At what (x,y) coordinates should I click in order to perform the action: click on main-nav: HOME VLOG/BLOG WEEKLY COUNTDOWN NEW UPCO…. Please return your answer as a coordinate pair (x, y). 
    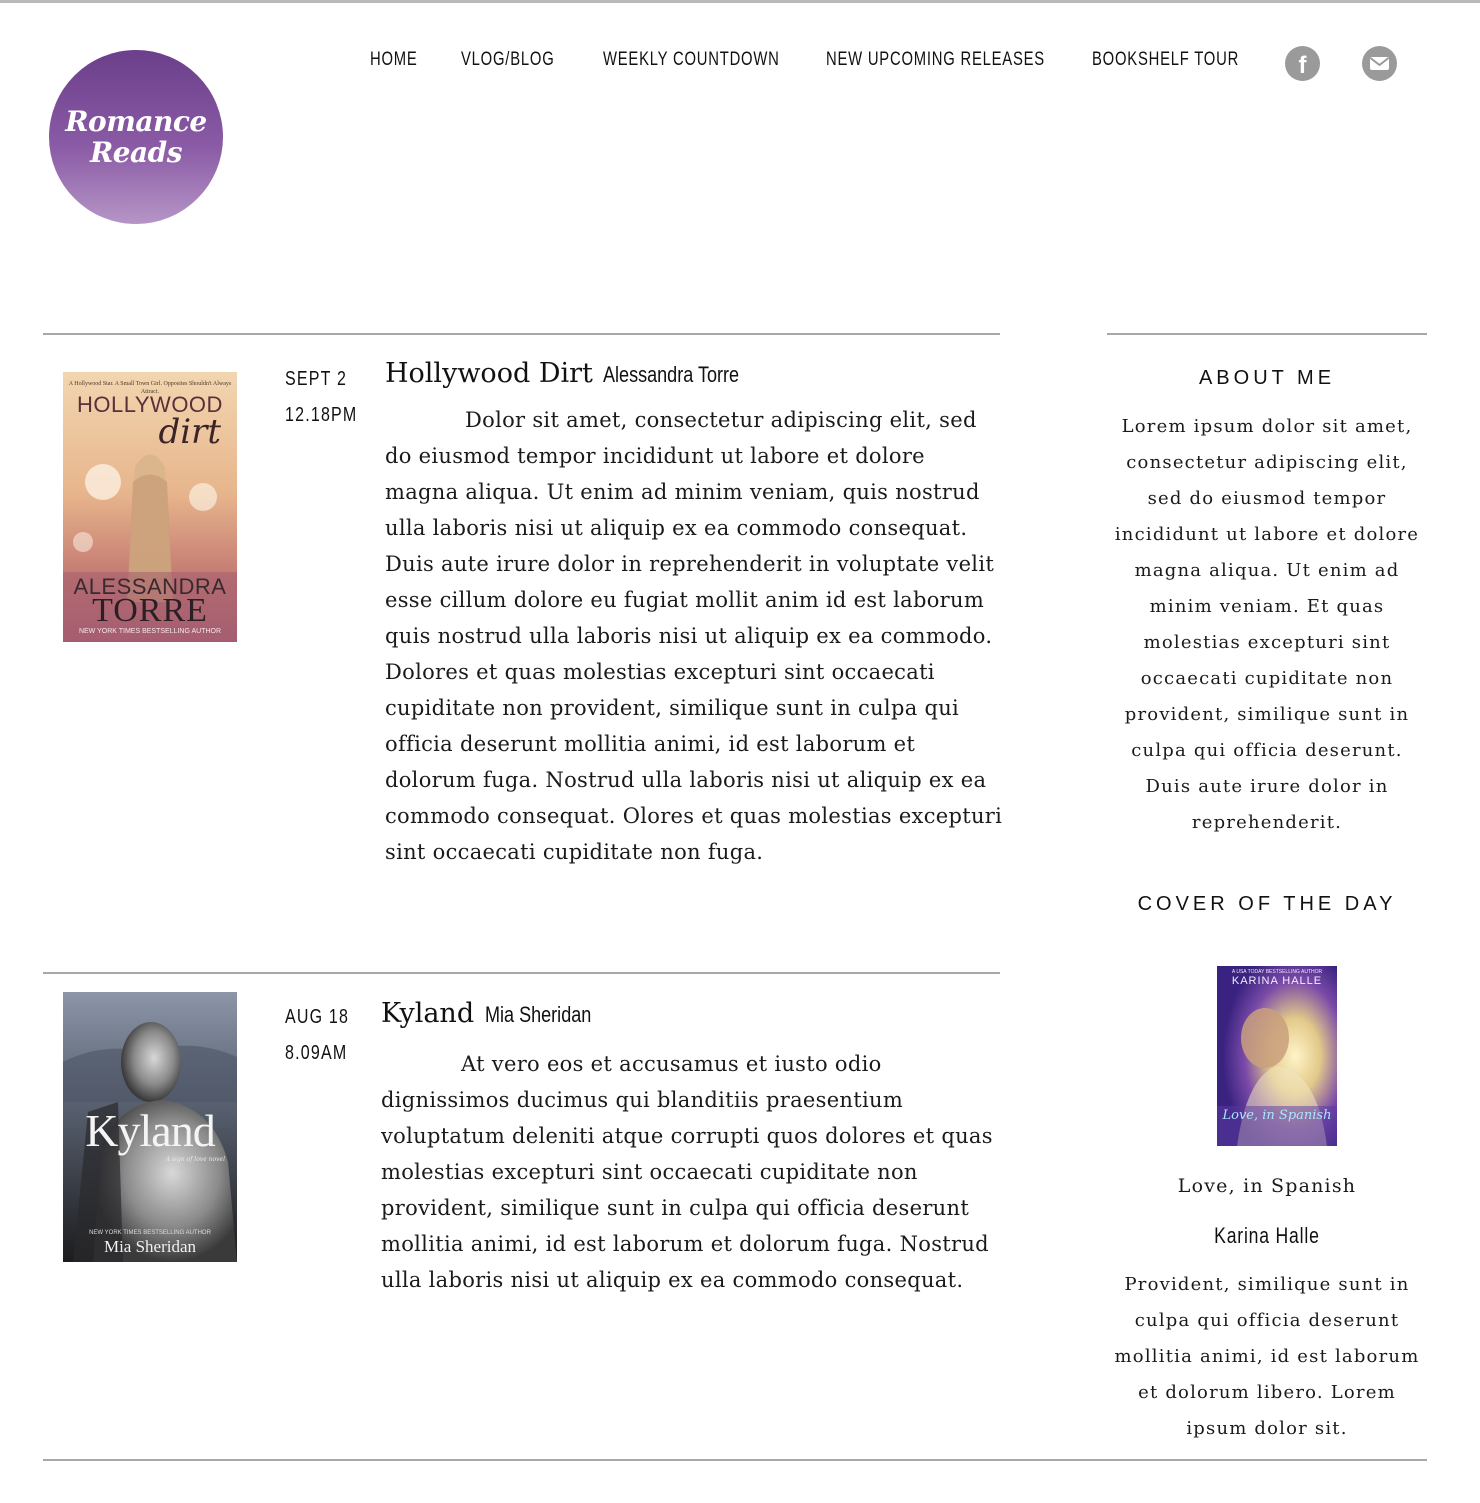
    Looking at the image, I should click on (895, 63).